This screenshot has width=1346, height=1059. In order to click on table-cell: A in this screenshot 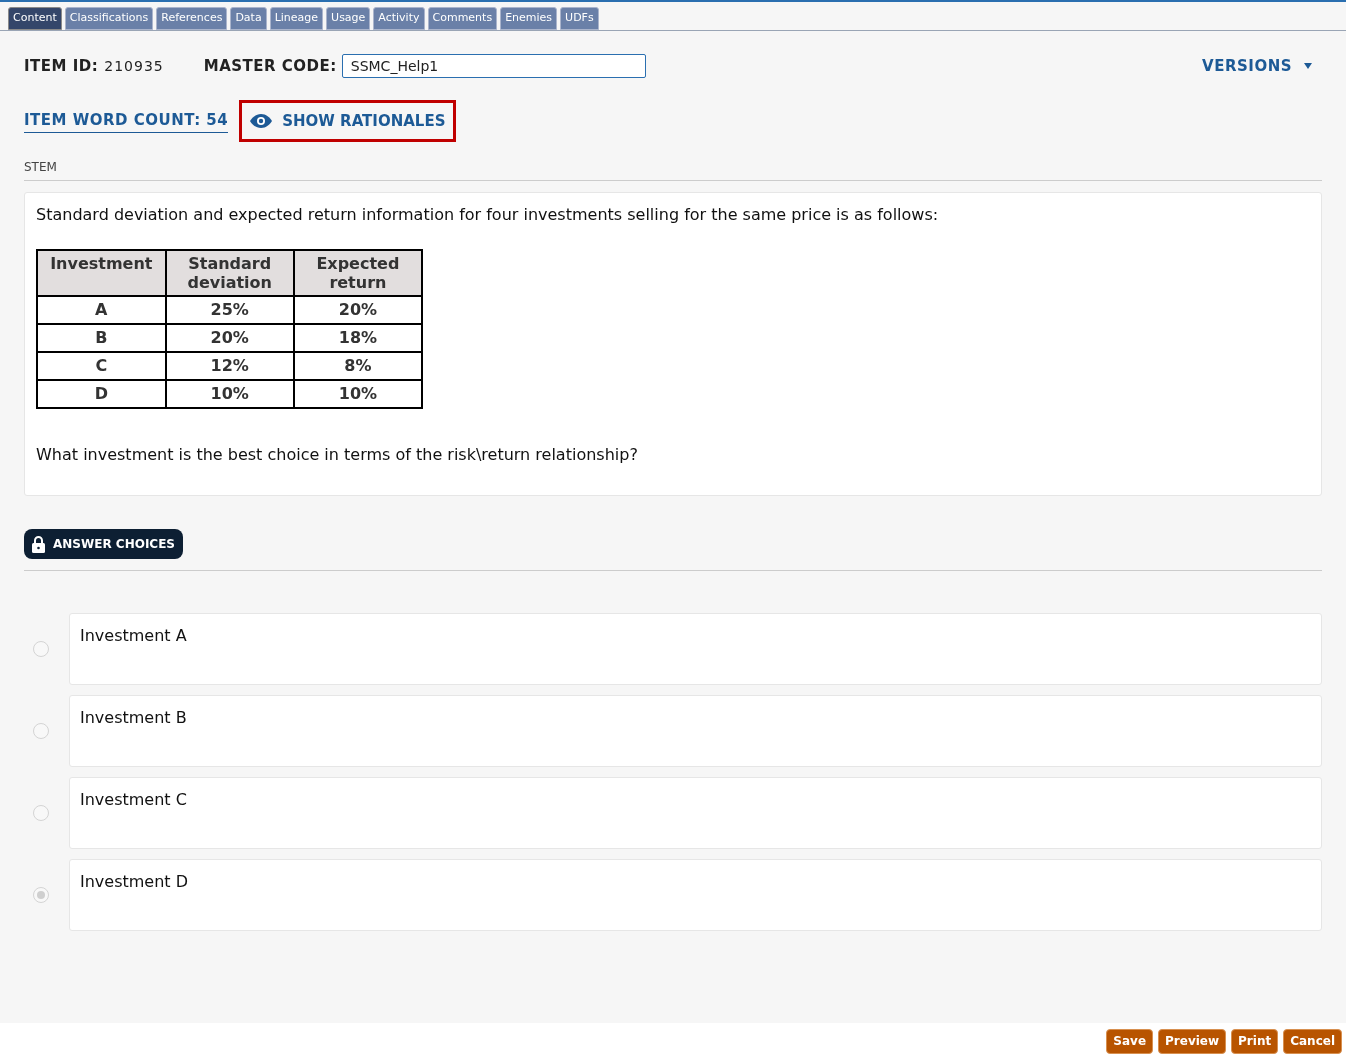, I will do `click(101, 310)`.